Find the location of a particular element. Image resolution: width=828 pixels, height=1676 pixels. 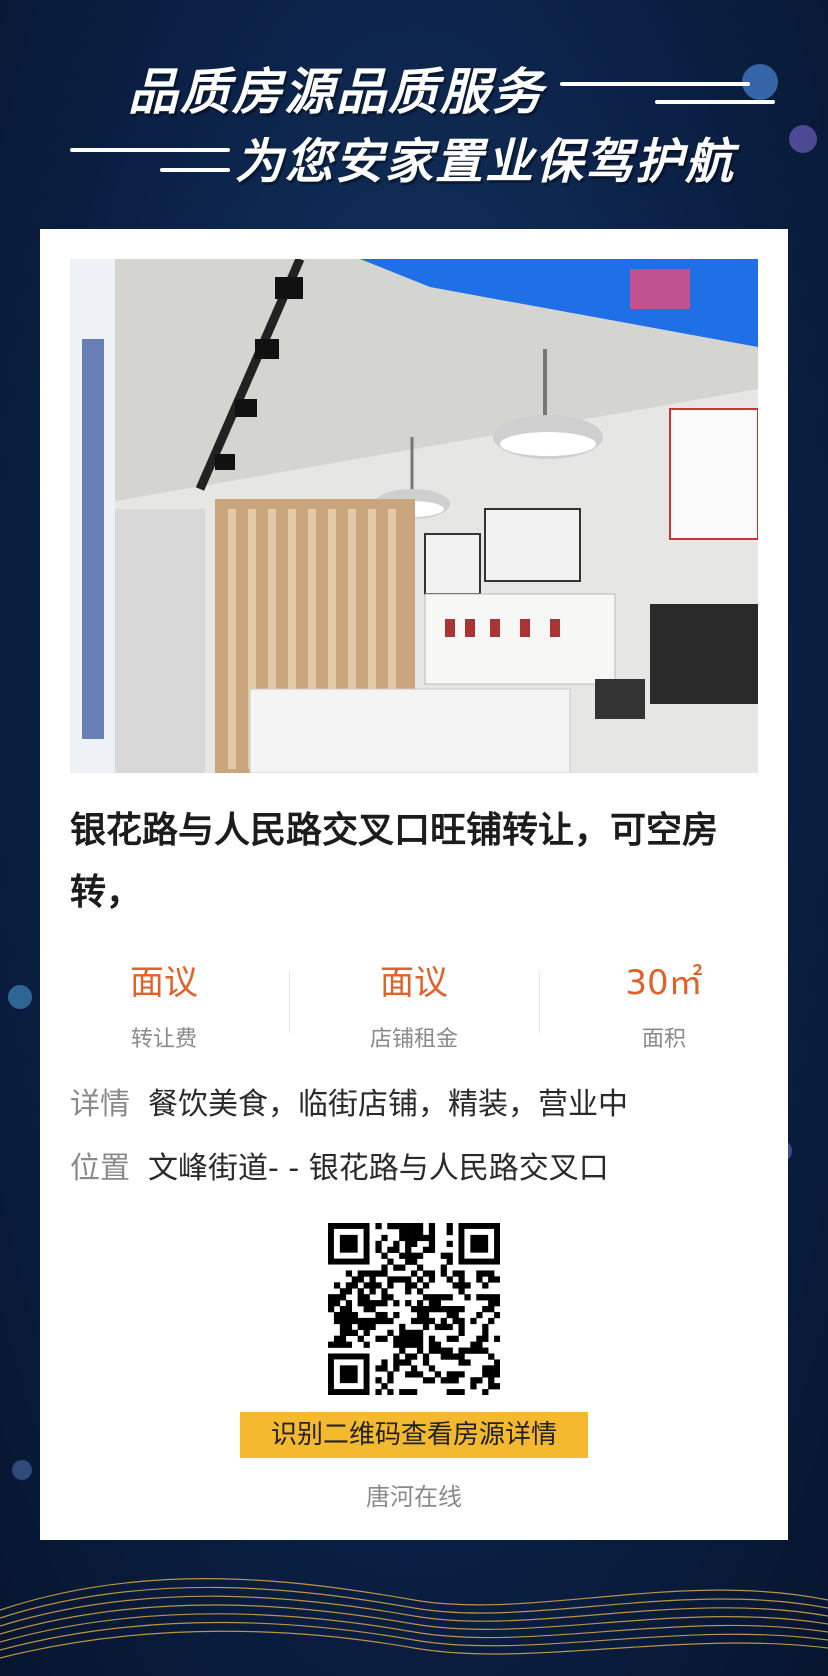

shop-rent-value: 面议 is located at coordinates (414, 983).